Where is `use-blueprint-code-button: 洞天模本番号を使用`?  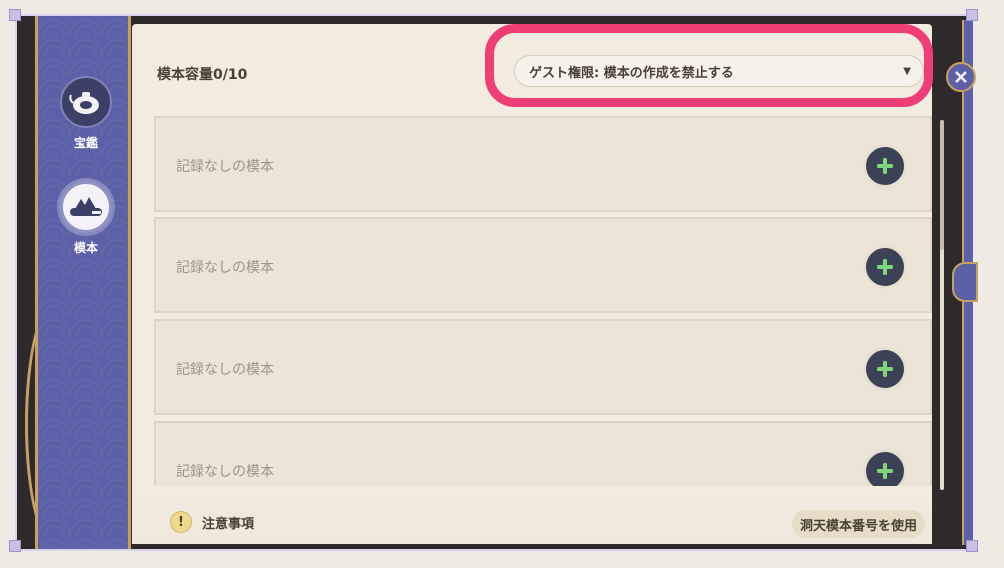
use-blueprint-code-button: 洞天模本番号を使用 is located at coordinates (859, 524).